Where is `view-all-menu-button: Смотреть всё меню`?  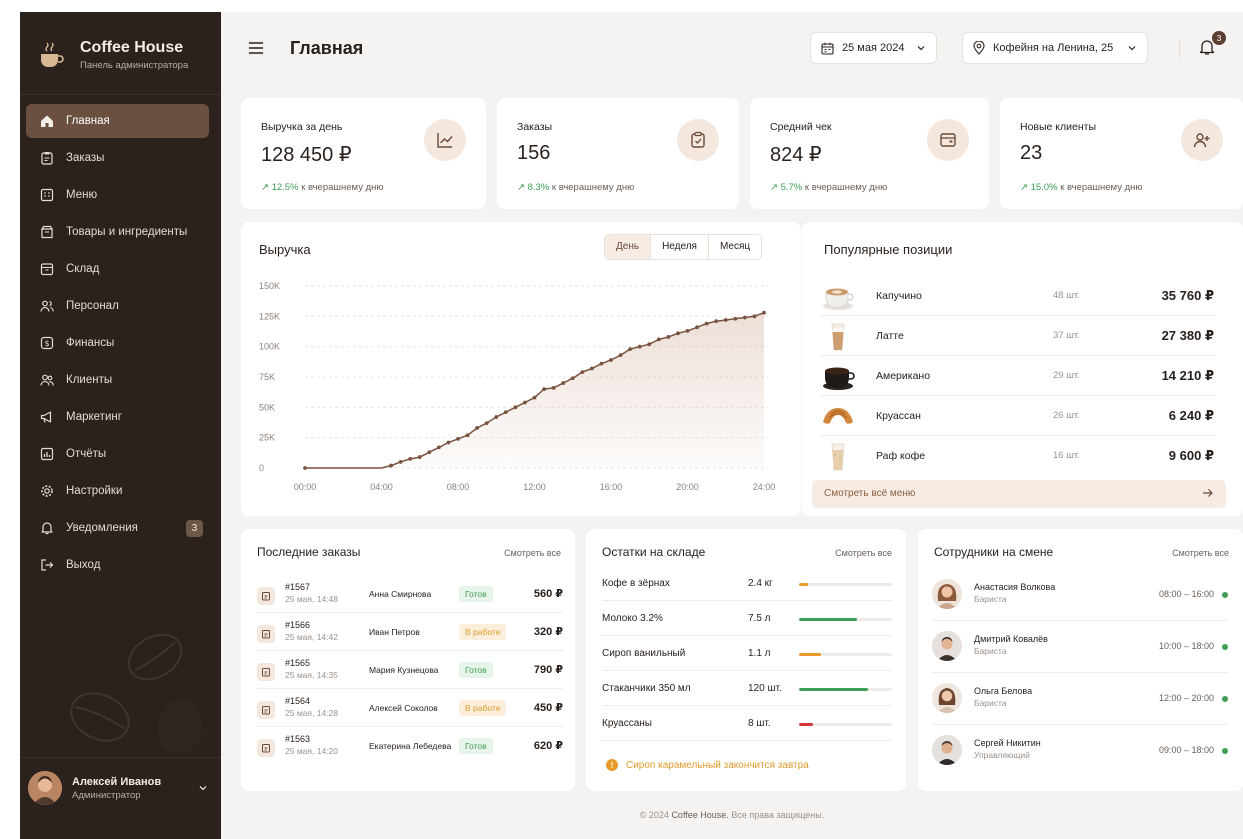
view-all-menu-button: Смотреть всё меню is located at coordinates (1019, 494).